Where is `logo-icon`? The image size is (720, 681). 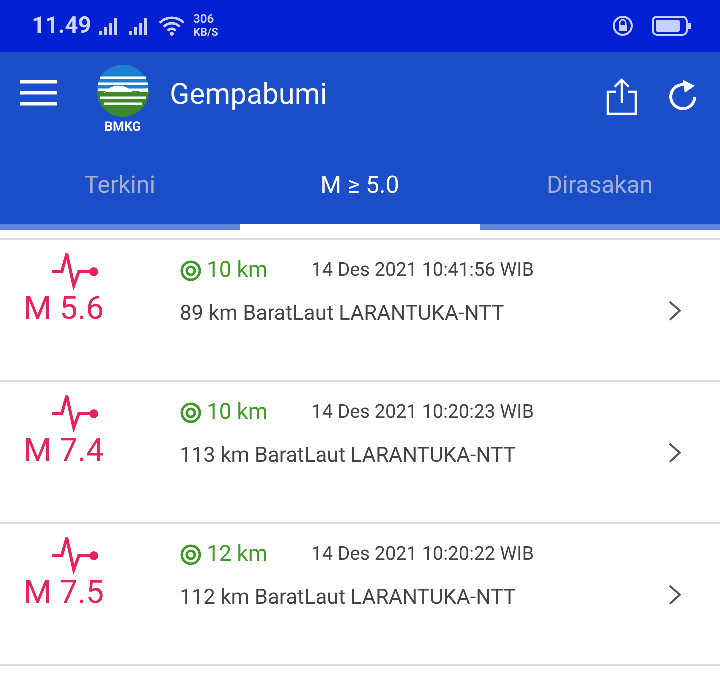 logo-icon is located at coordinates (123, 91).